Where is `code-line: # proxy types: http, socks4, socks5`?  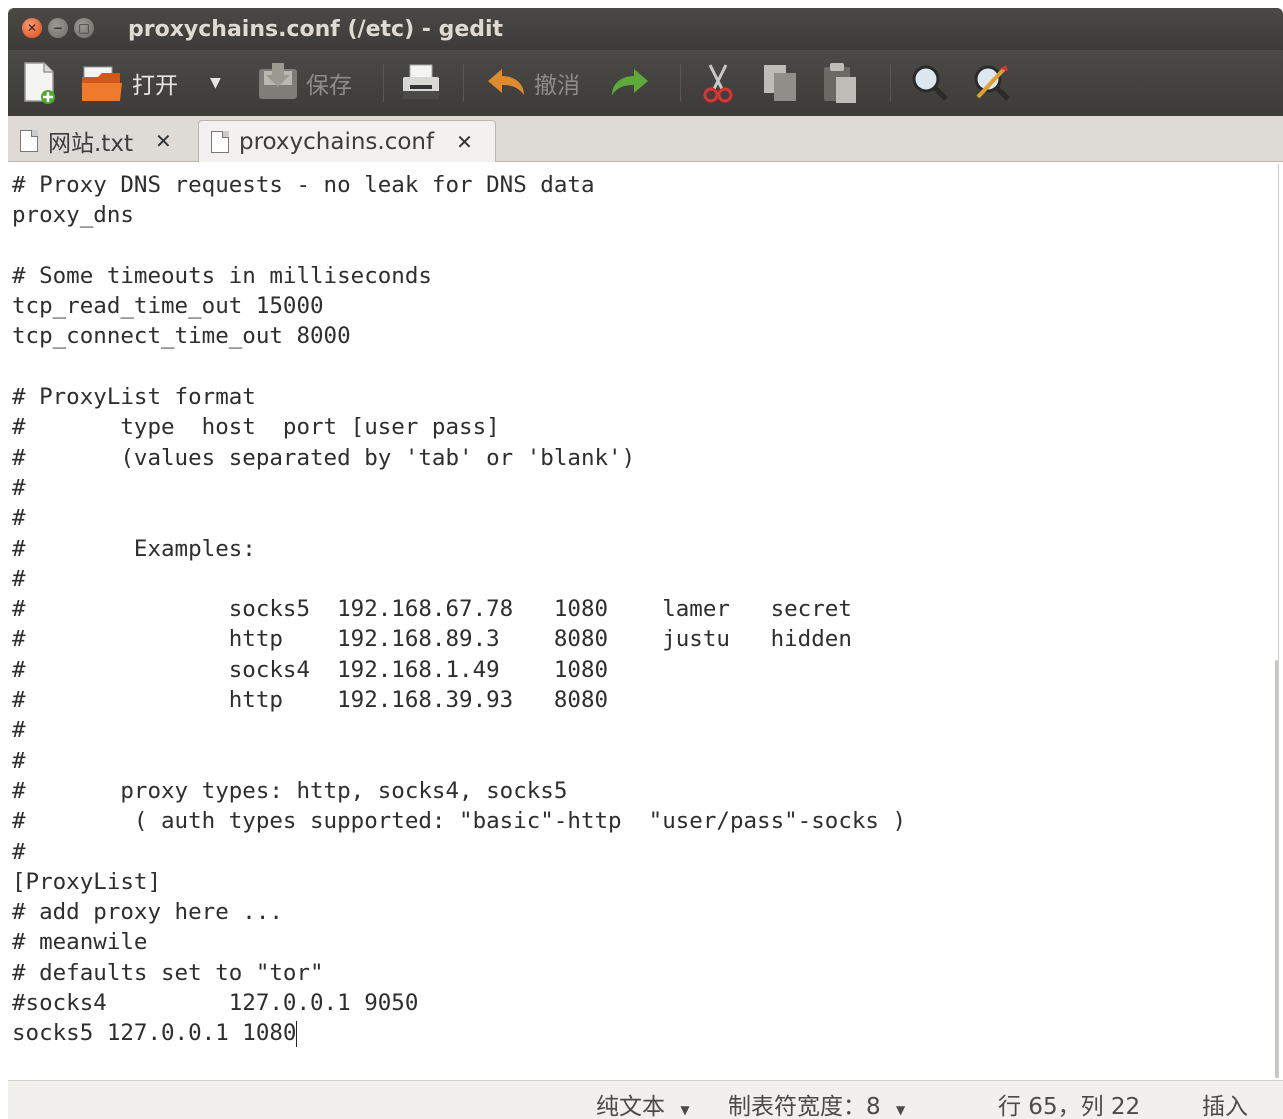
code-line: # proxy types: http, socks4, socks5 is located at coordinates (290, 790).